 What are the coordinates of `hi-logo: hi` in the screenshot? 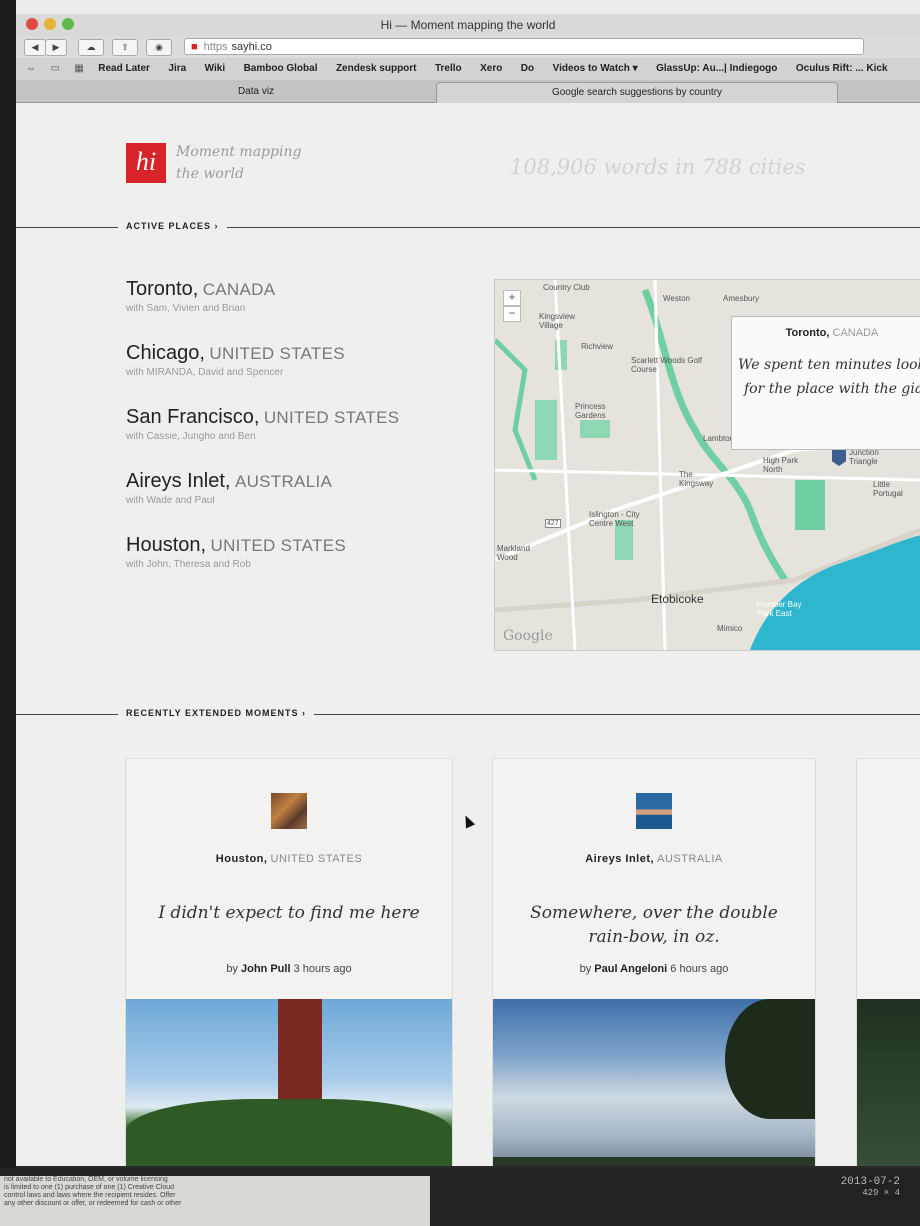 It's located at (146, 163).